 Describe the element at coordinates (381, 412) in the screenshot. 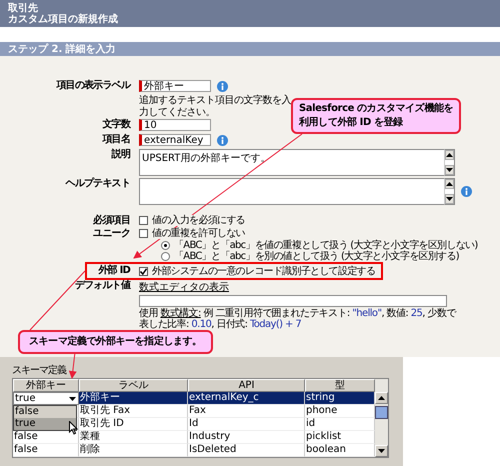

I see `scrollbar-thumb` at that location.